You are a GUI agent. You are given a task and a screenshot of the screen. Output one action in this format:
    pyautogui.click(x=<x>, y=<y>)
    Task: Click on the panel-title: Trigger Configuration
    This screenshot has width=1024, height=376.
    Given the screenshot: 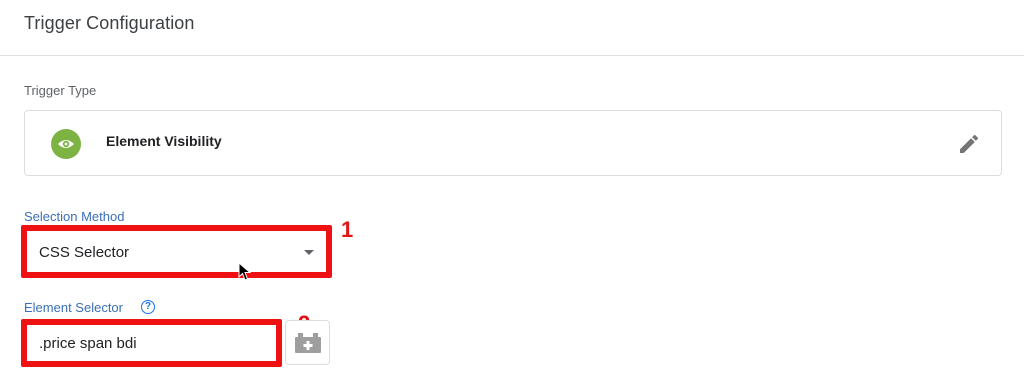 What is the action you would take?
    pyautogui.click(x=109, y=23)
    